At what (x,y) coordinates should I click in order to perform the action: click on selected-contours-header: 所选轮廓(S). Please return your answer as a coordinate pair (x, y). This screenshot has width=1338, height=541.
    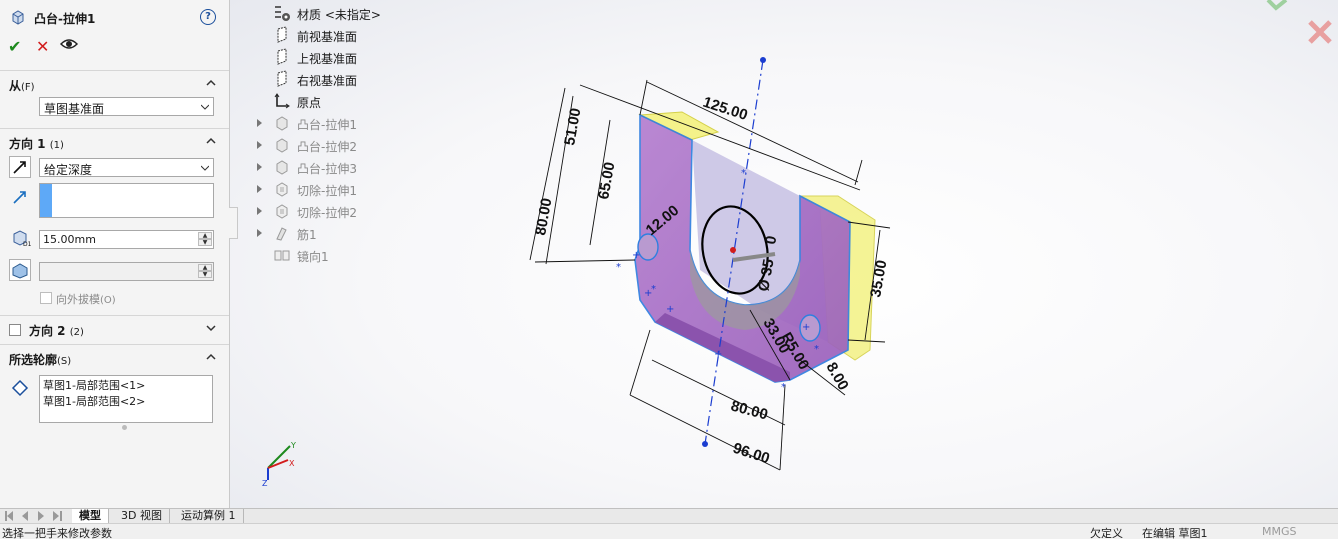
    Looking at the image, I should click on (40, 359).